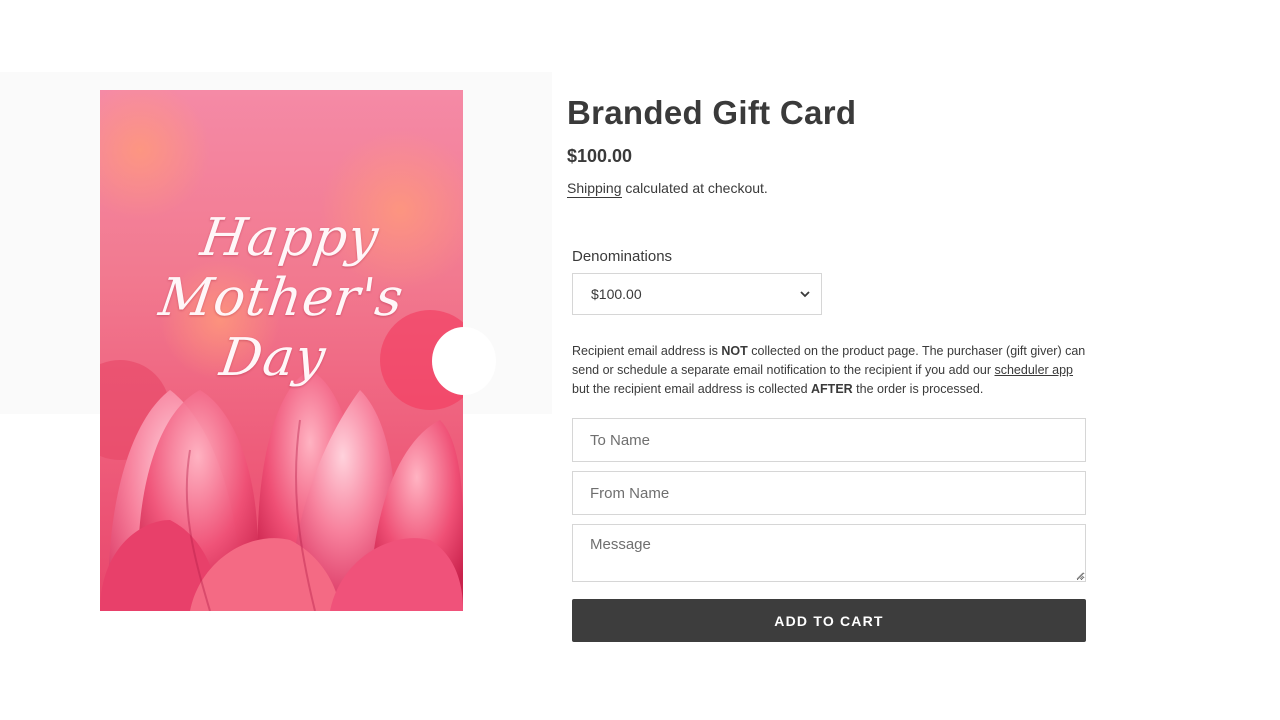  I want to click on chevron-down-icon, so click(805, 294).